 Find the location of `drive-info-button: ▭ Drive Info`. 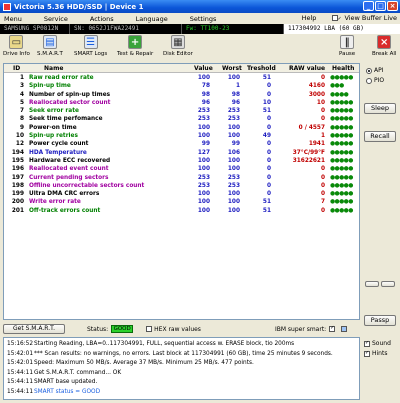

drive-info-button: ▭ Drive Info is located at coordinates (16, 46).